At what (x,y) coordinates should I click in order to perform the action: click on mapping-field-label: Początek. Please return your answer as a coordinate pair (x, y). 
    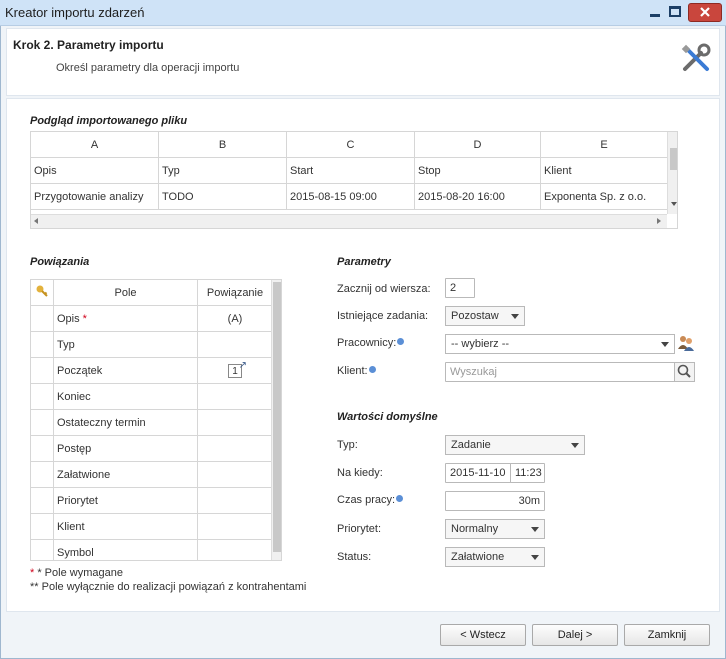
    Looking at the image, I should click on (80, 370).